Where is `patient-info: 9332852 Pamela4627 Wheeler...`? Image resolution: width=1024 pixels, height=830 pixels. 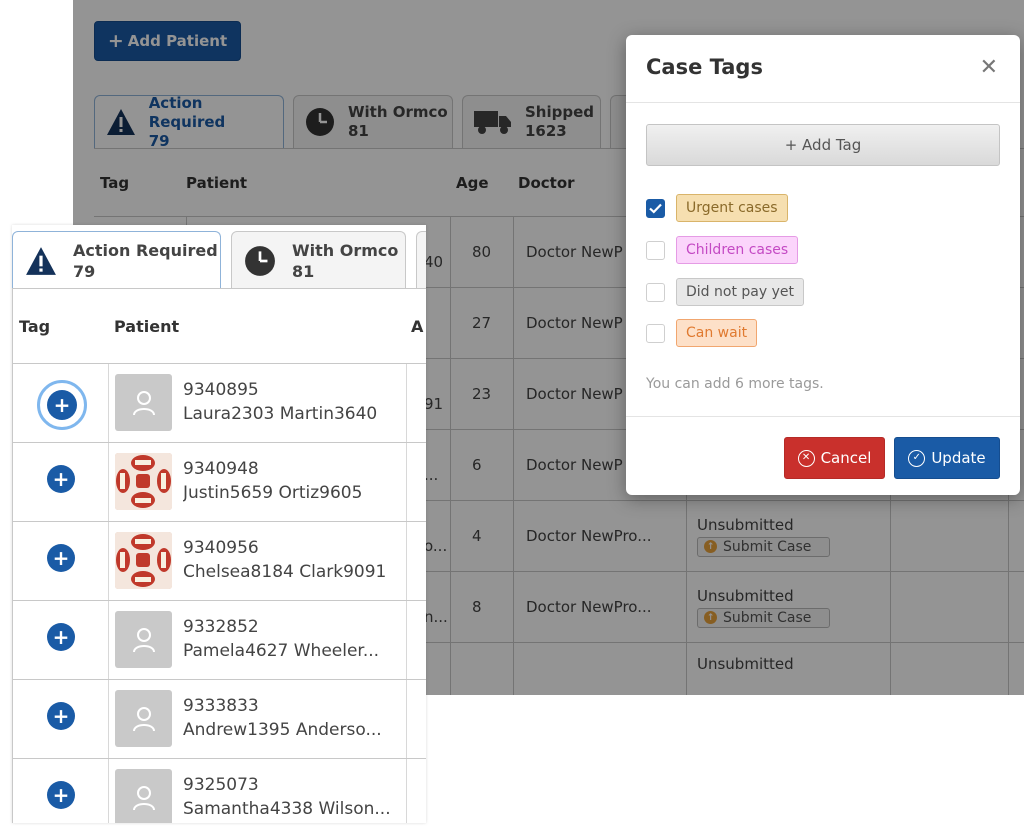 patient-info: 9332852 Pamela4627 Wheeler... is located at coordinates (293, 639).